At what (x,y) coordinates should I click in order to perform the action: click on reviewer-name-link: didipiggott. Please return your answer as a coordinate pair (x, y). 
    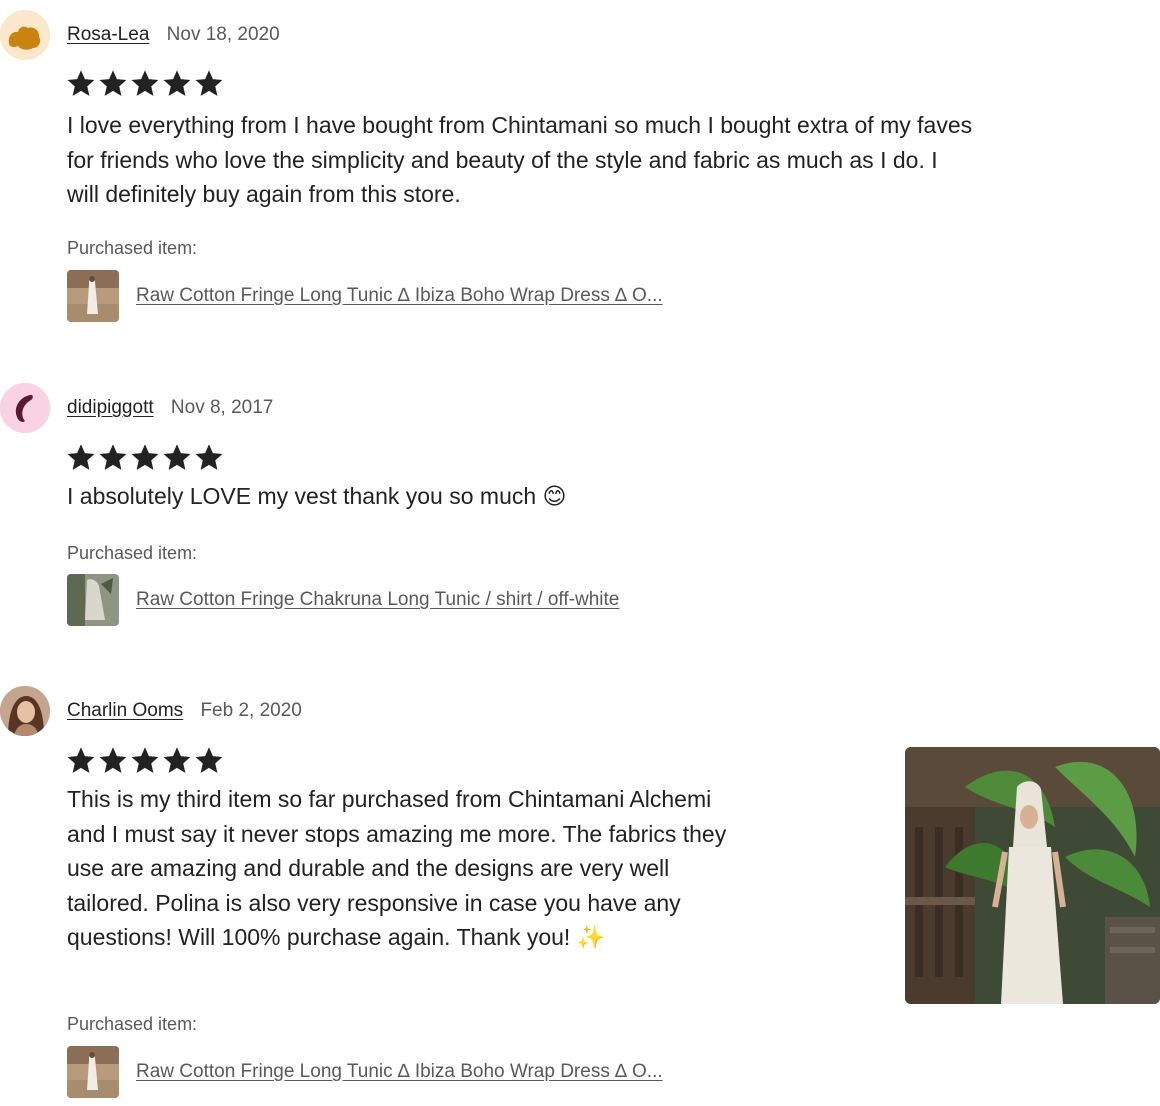
    Looking at the image, I should click on (110, 407).